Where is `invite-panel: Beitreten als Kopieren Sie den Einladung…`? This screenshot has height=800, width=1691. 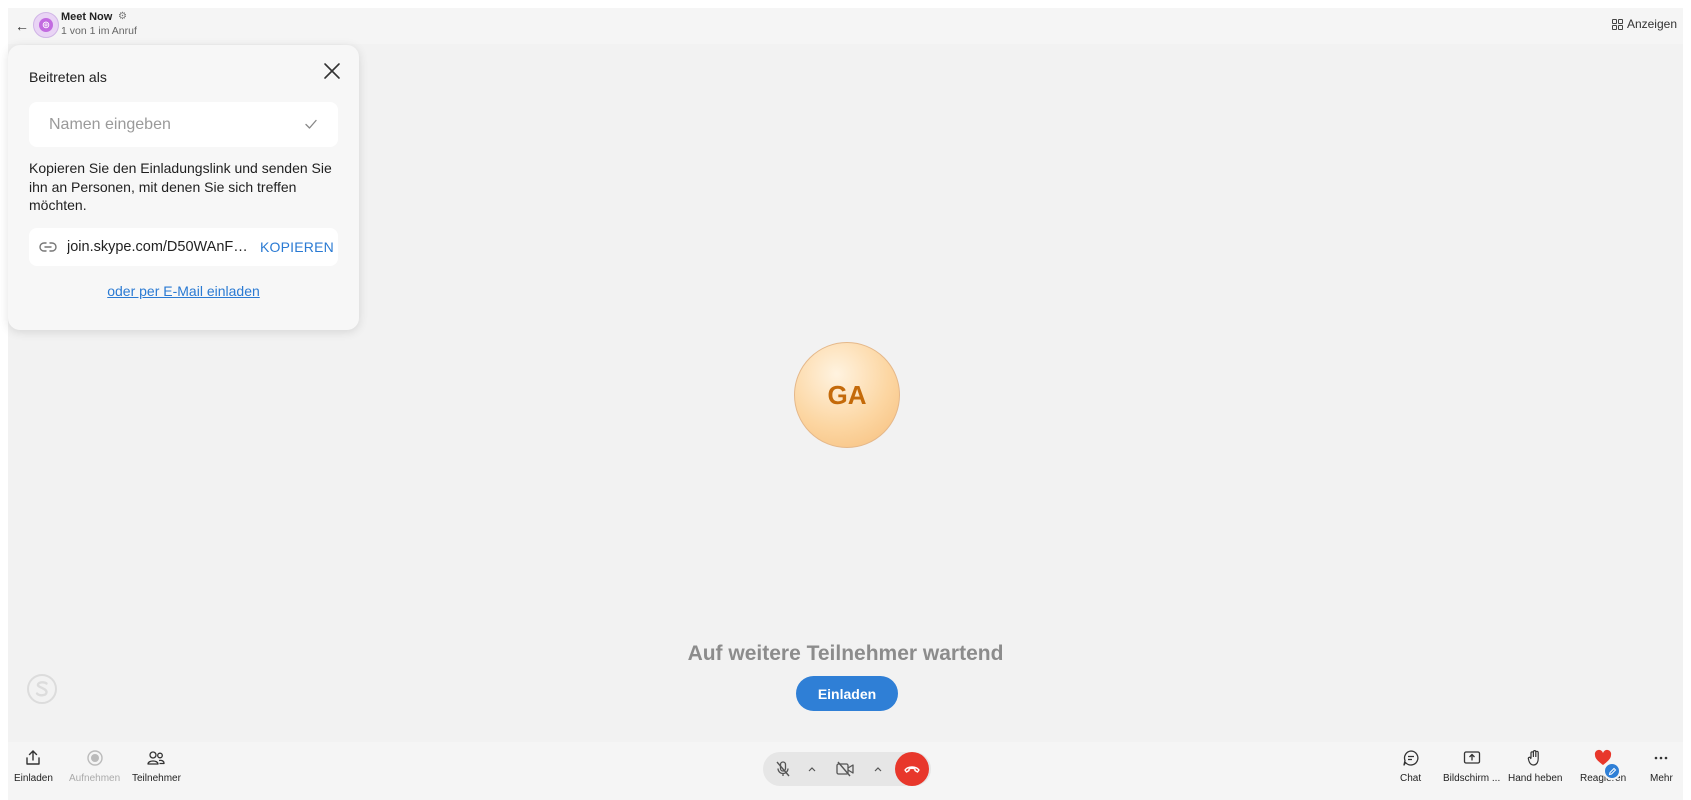 invite-panel: Beitreten als Kopieren Sie den Einladung… is located at coordinates (183, 187).